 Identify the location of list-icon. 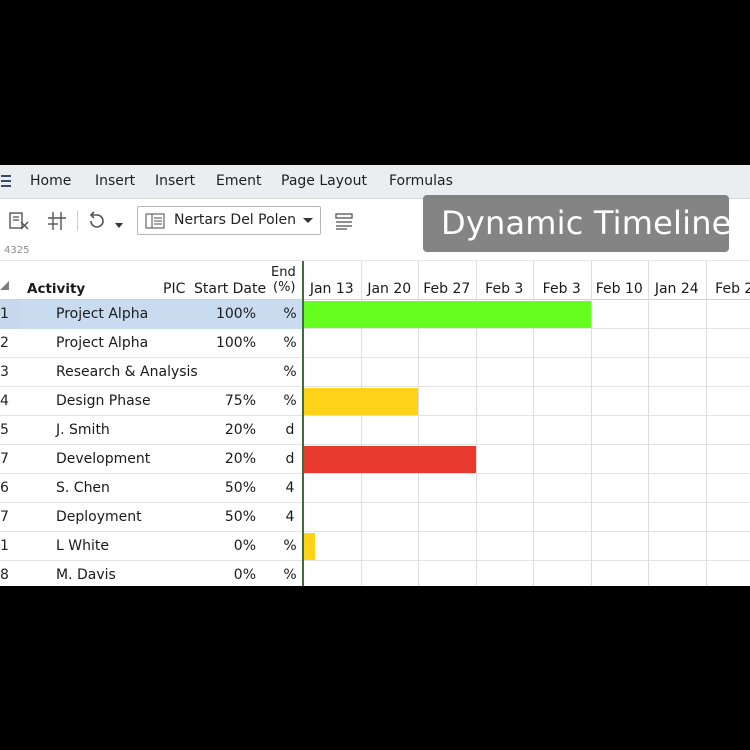
(155, 223).